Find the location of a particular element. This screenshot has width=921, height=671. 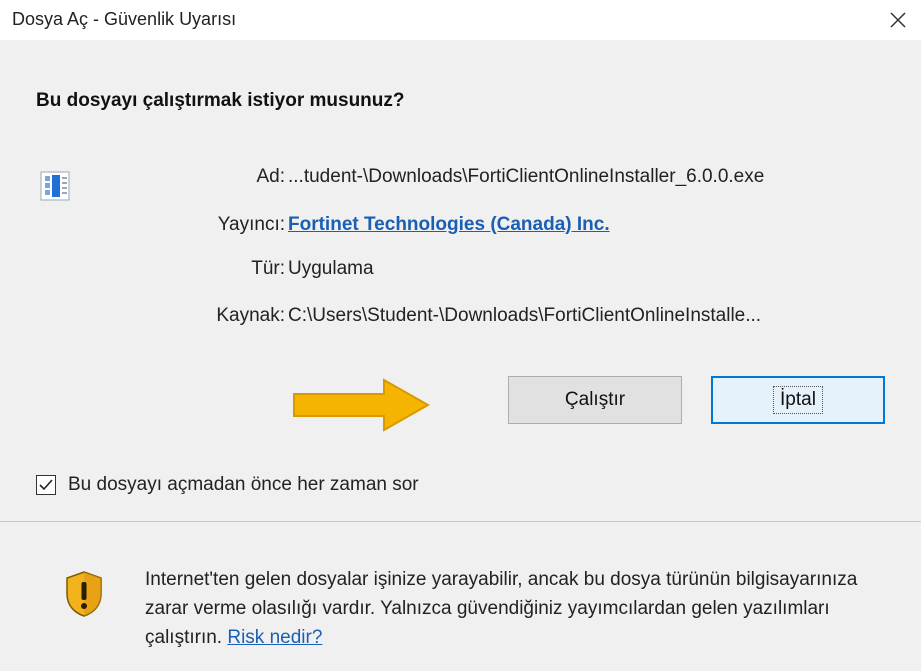

cancel-button-label: İptal is located at coordinates (798, 400).